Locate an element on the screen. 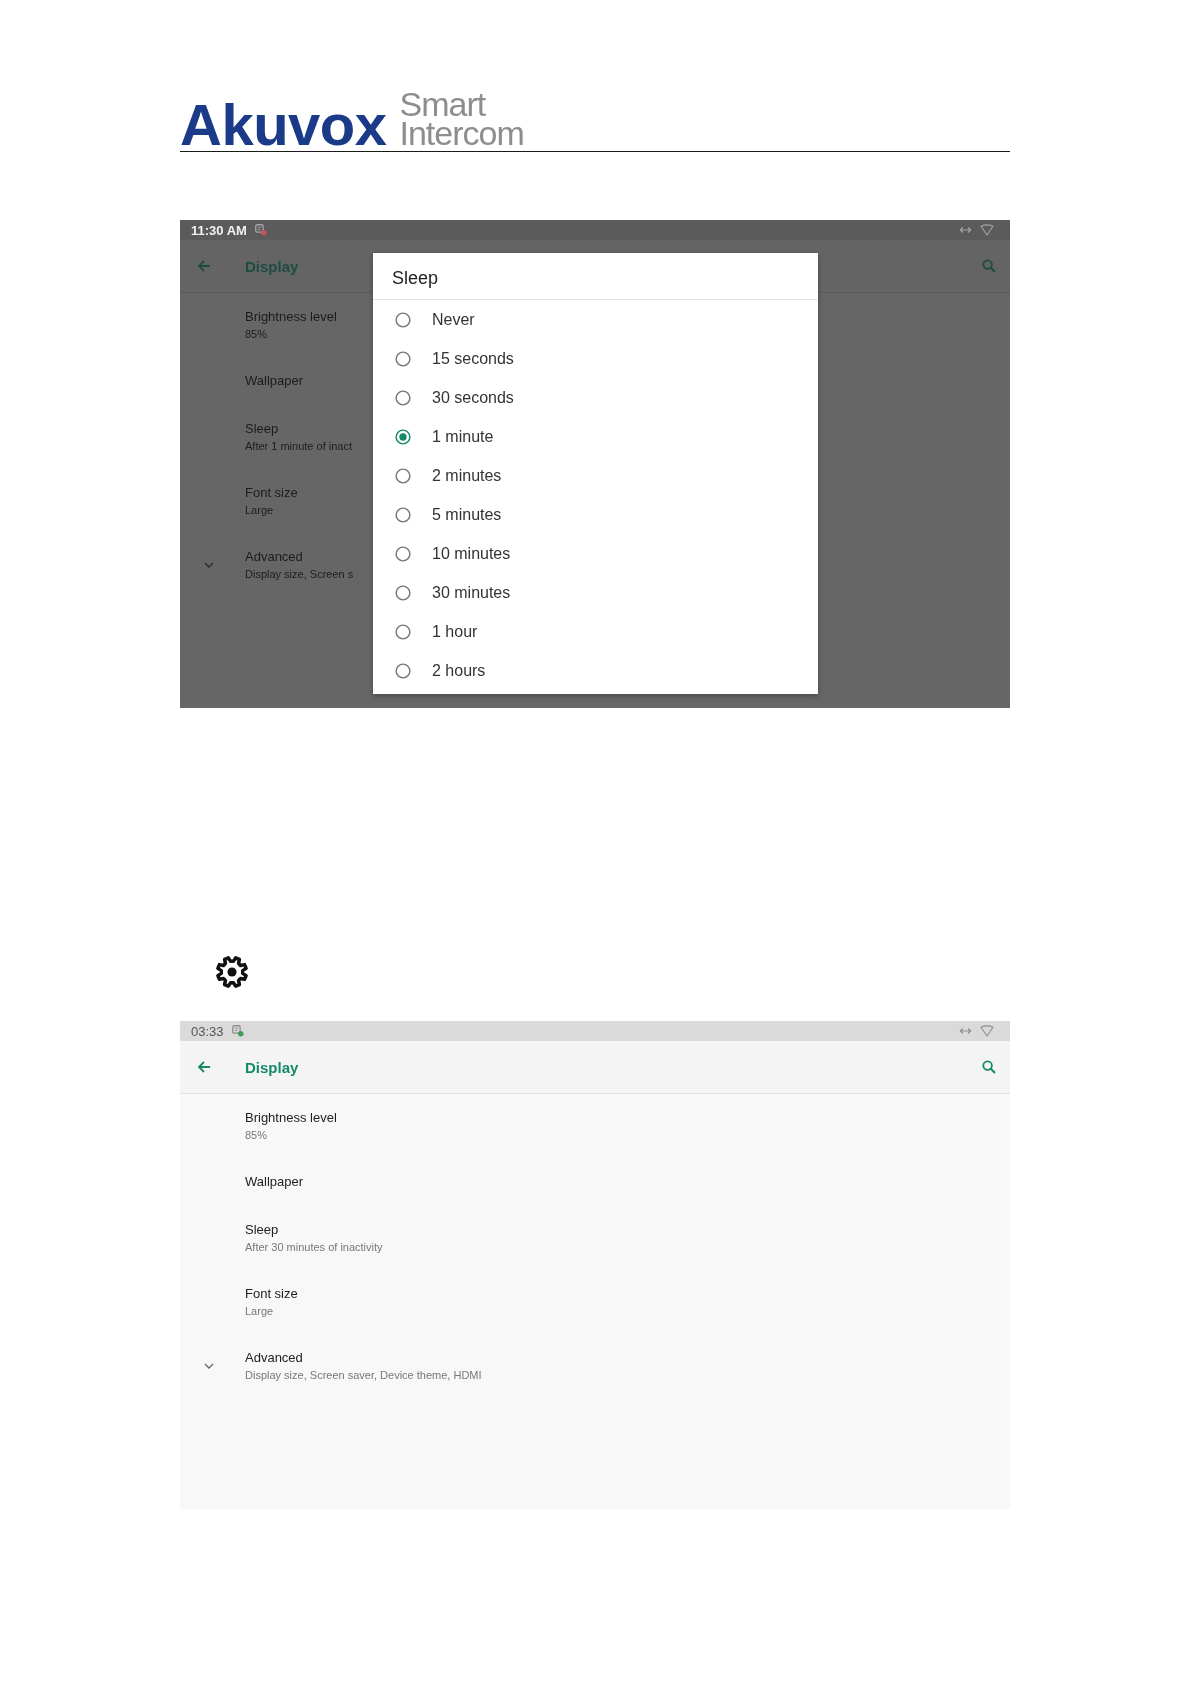 This screenshot has height=1684, width=1191. status-time: 03:33 is located at coordinates (207, 1031).